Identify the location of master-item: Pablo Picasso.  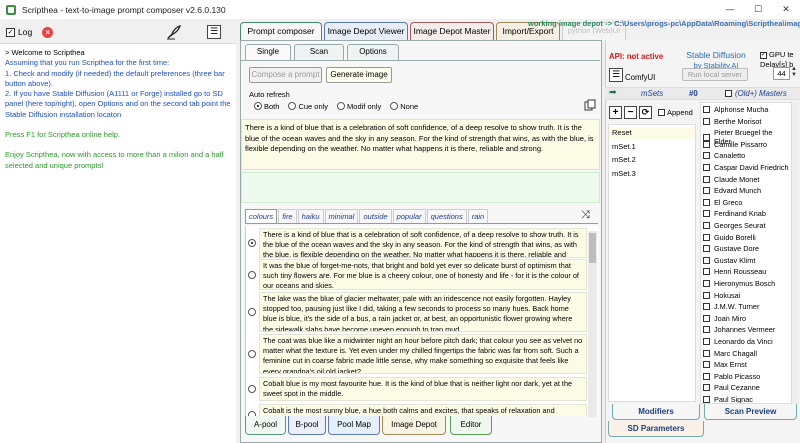
(731, 376).